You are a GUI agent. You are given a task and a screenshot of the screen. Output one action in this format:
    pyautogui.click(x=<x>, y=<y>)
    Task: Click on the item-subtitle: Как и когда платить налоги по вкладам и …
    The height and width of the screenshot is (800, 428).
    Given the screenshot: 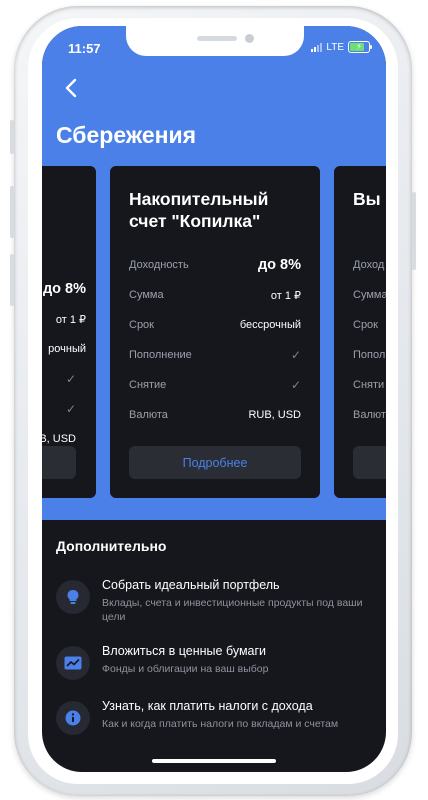 What is the action you would take?
    pyautogui.click(x=220, y=724)
    